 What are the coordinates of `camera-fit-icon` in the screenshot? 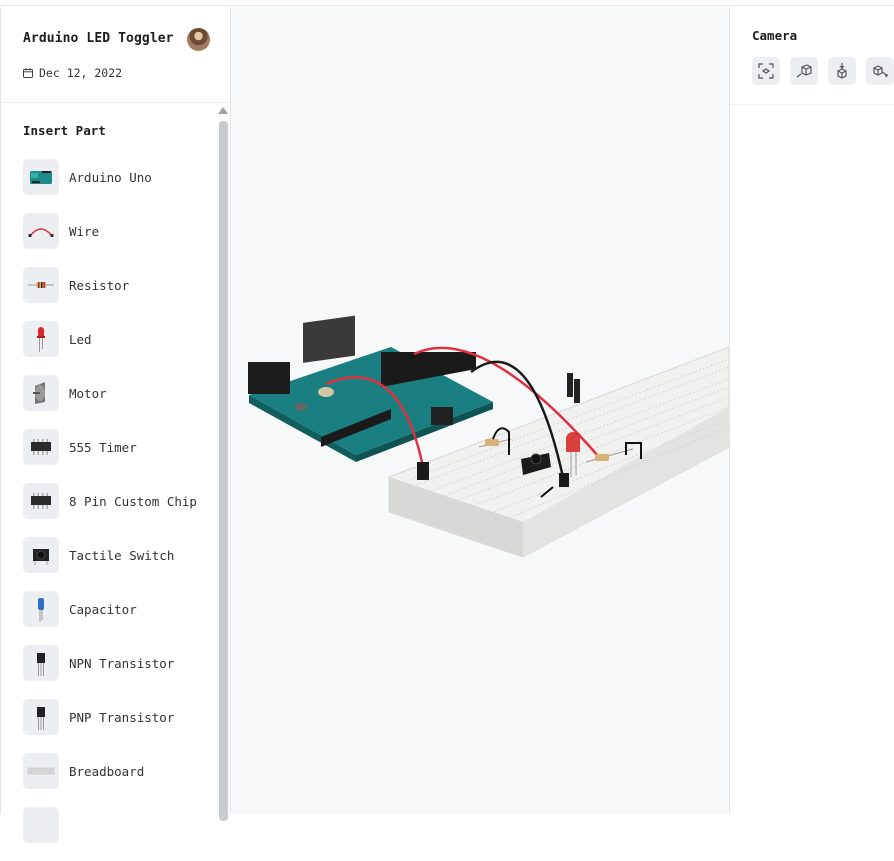 It's located at (766, 71).